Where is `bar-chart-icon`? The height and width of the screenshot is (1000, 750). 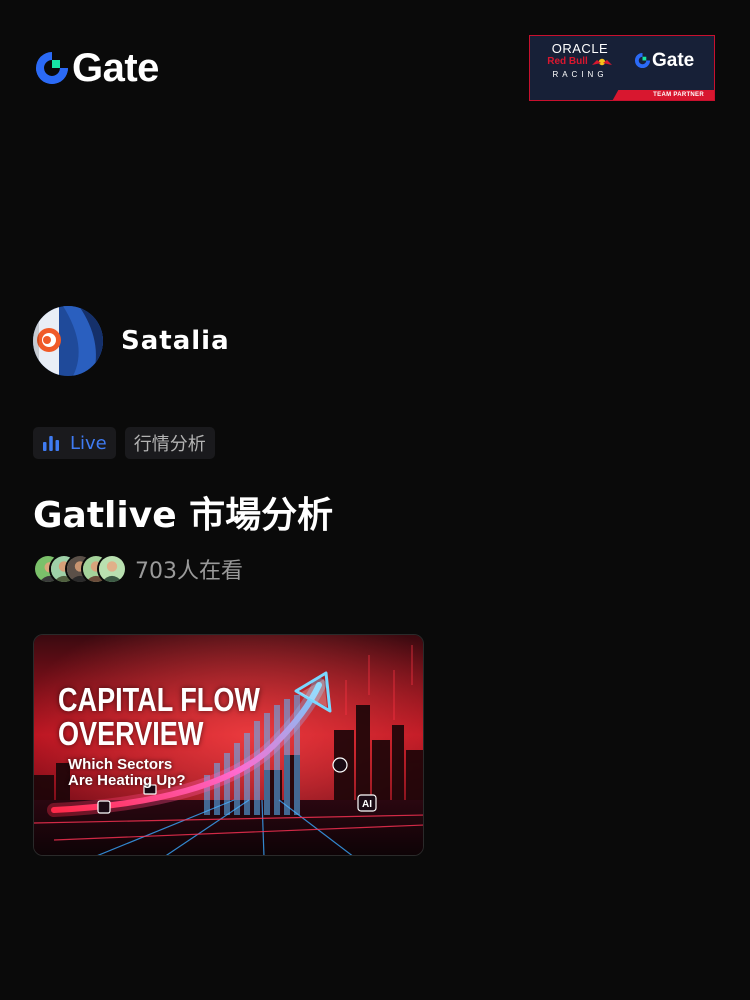 bar-chart-icon is located at coordinates (51, 443).